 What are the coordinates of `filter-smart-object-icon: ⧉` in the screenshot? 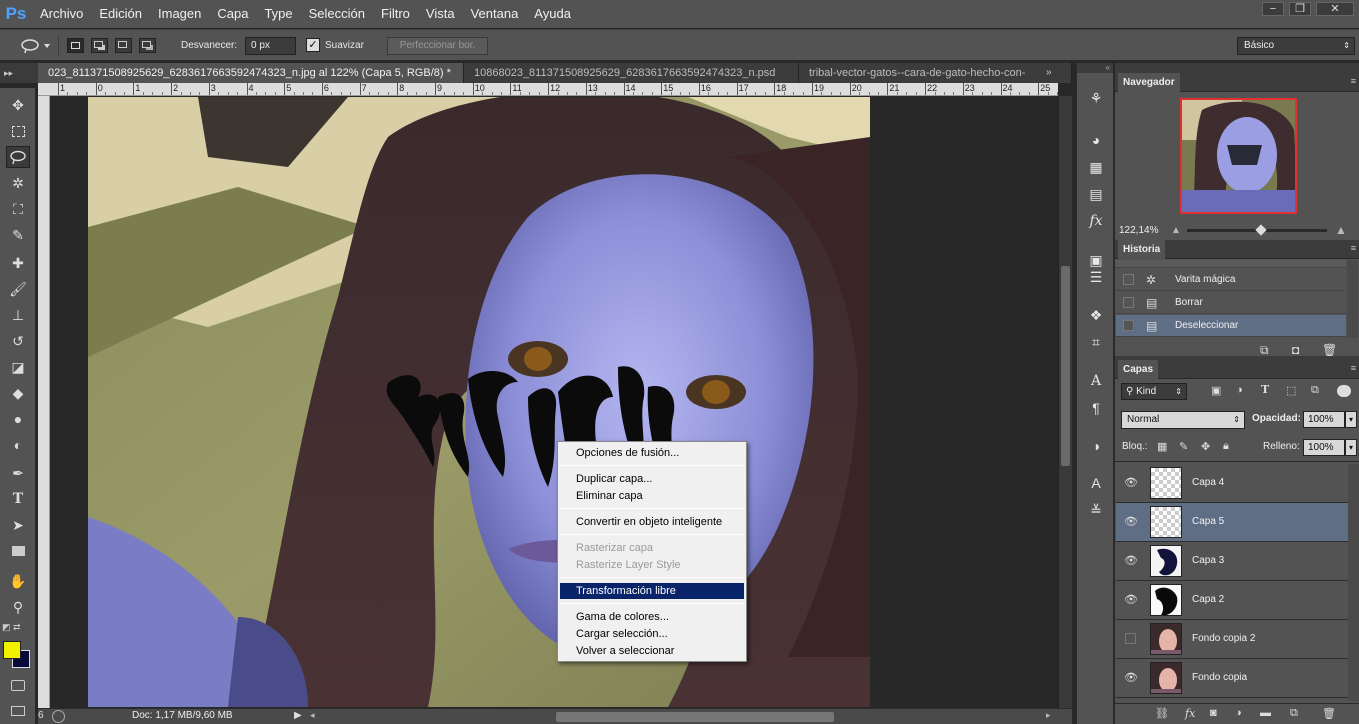 It's located at (1315, 390).